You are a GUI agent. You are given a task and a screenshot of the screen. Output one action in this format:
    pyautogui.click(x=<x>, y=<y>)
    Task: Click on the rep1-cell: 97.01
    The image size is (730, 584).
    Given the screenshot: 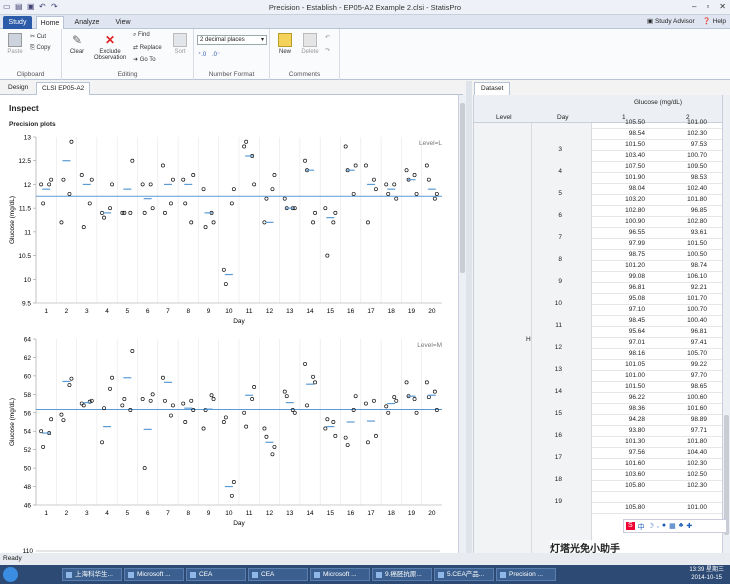 What is the action you would take?
    pyautogui.click(x=622, y=342)
    